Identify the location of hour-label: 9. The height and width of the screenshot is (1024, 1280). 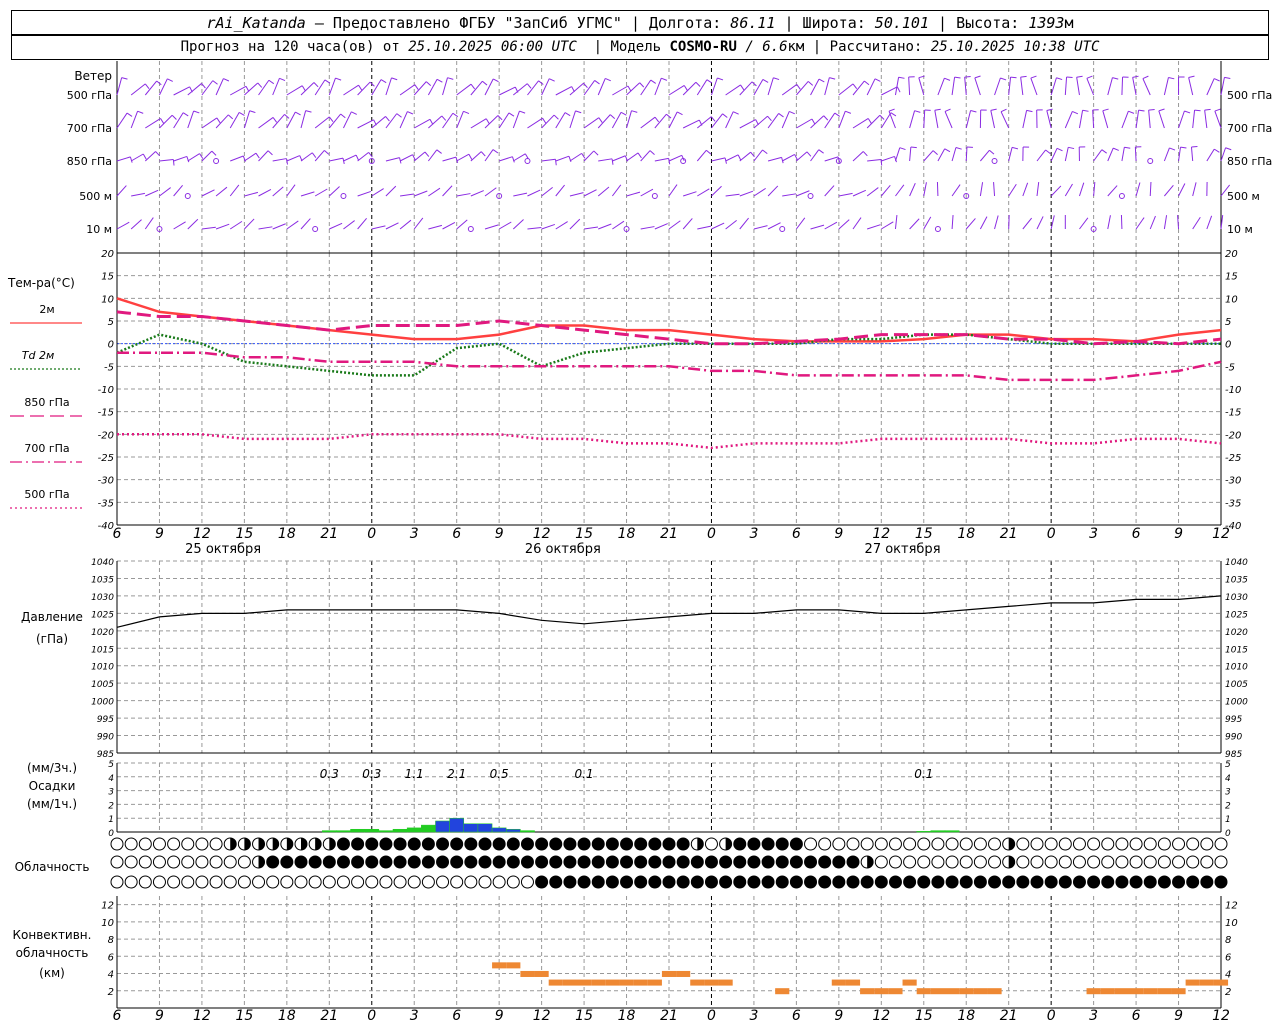
(1178, 534).